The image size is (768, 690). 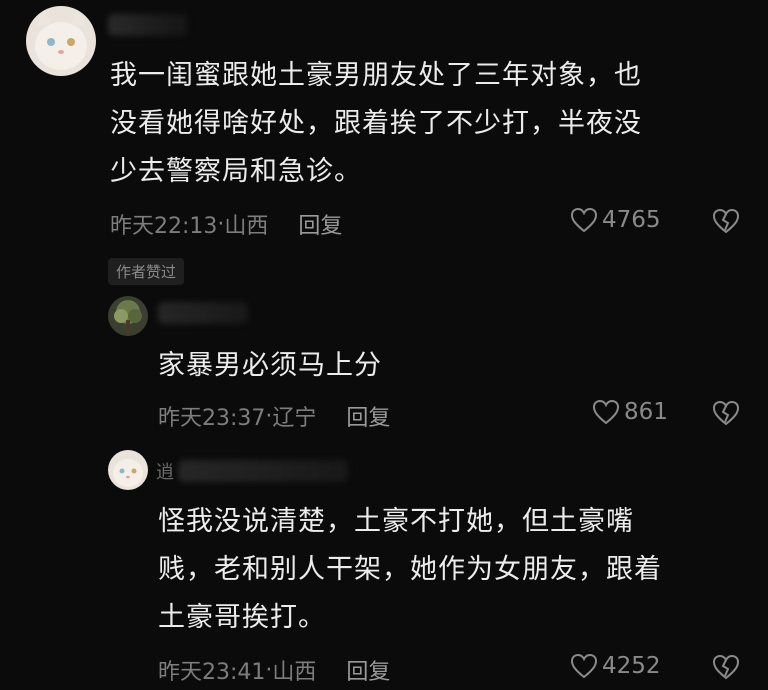 I want to click on comment-text-line: 怪我没说清楚，土豪不打她，但土豪嘴, so click(x=396, y=521).